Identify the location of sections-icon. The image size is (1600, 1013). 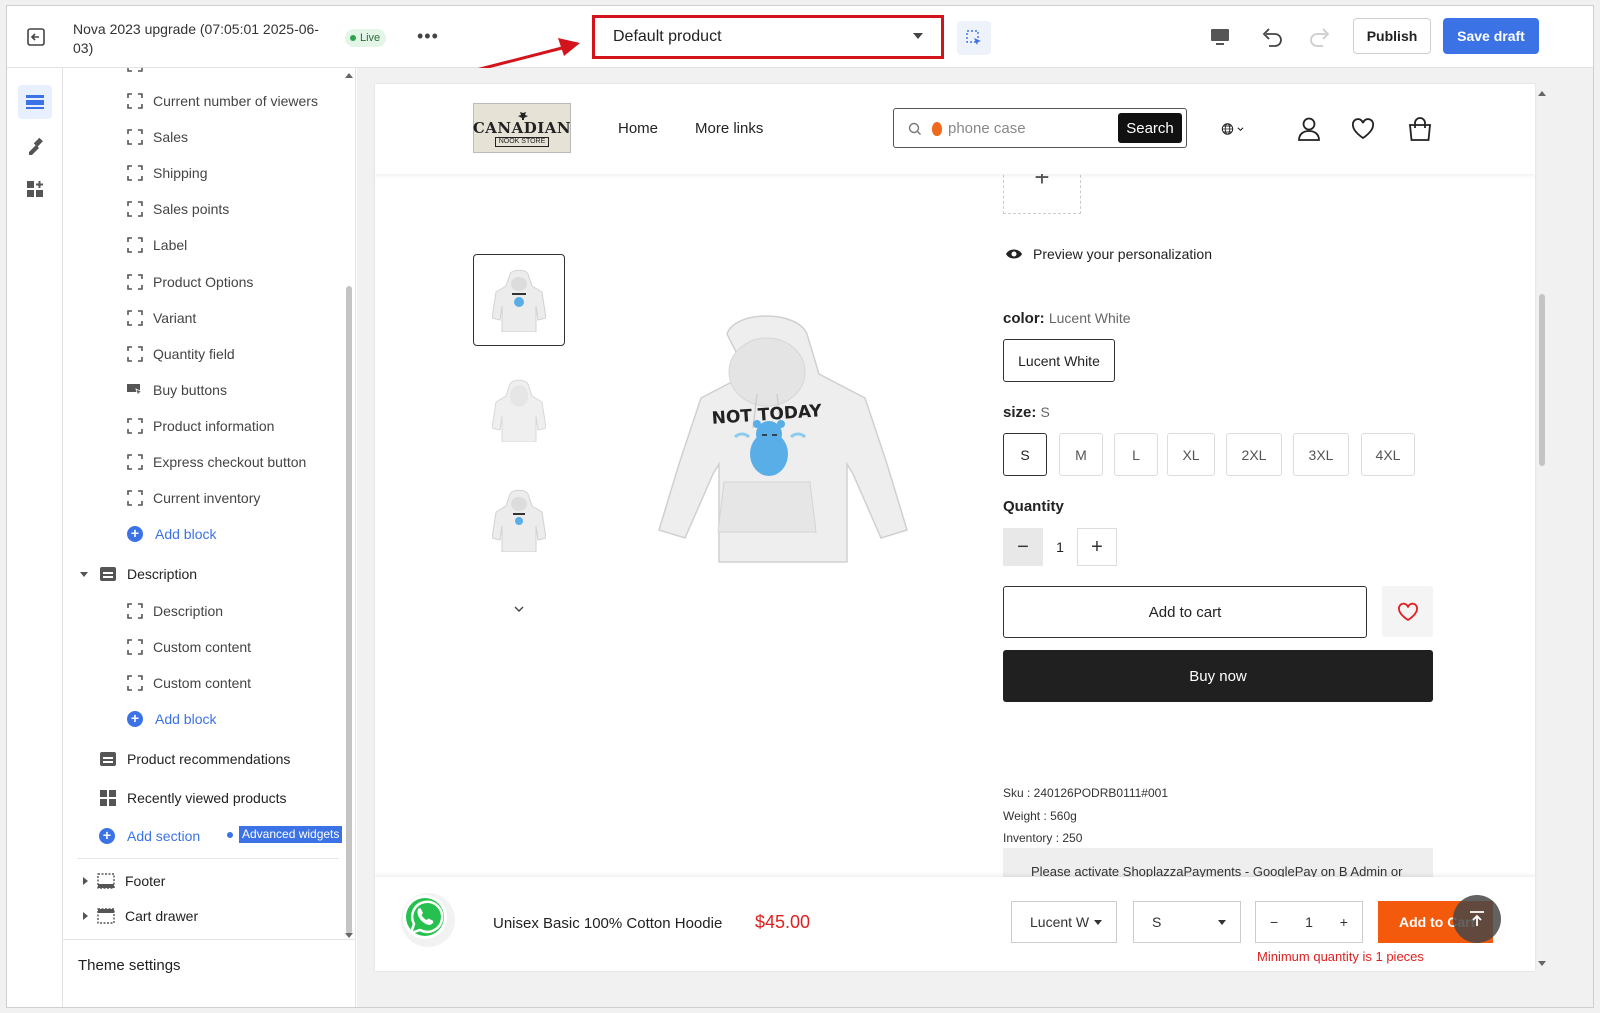
(35, 102).